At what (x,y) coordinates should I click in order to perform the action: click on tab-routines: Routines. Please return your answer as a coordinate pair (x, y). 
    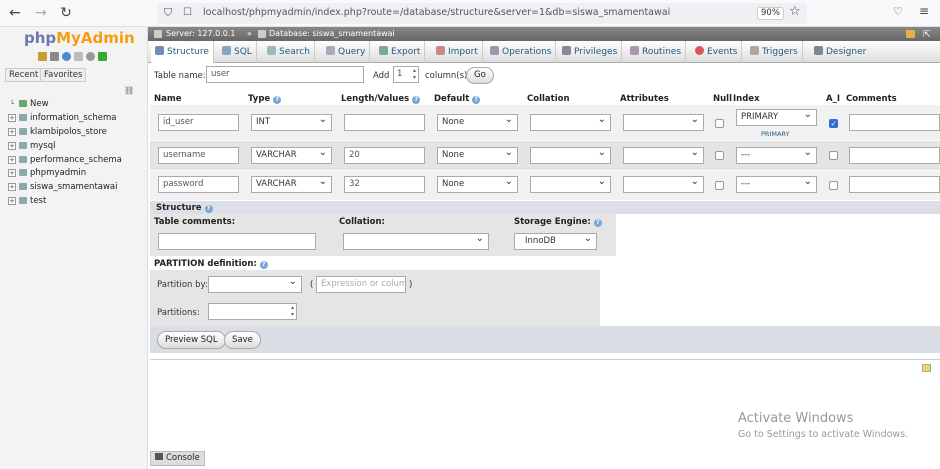
    Looking at the image, I should click on (656, 52).